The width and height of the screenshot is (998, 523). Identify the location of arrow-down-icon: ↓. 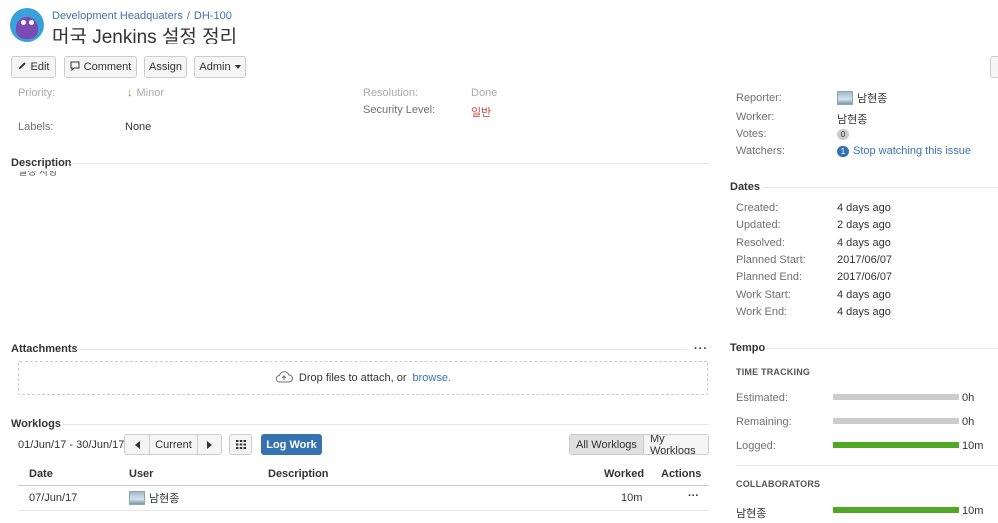
(130, 93).